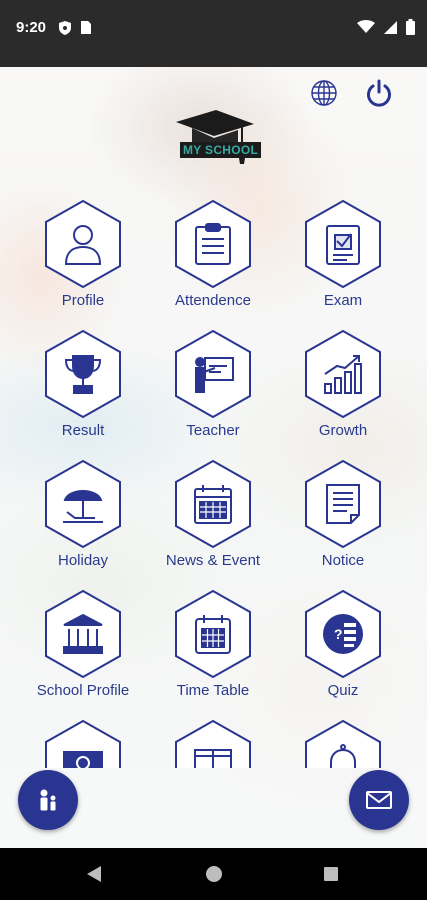 Image resolution: width=427 pixels, height=900 pixels. What do you see at coordinates (83, 633) in the screenshot?
I see `school-building-icon` at bounding box center [83, 633].